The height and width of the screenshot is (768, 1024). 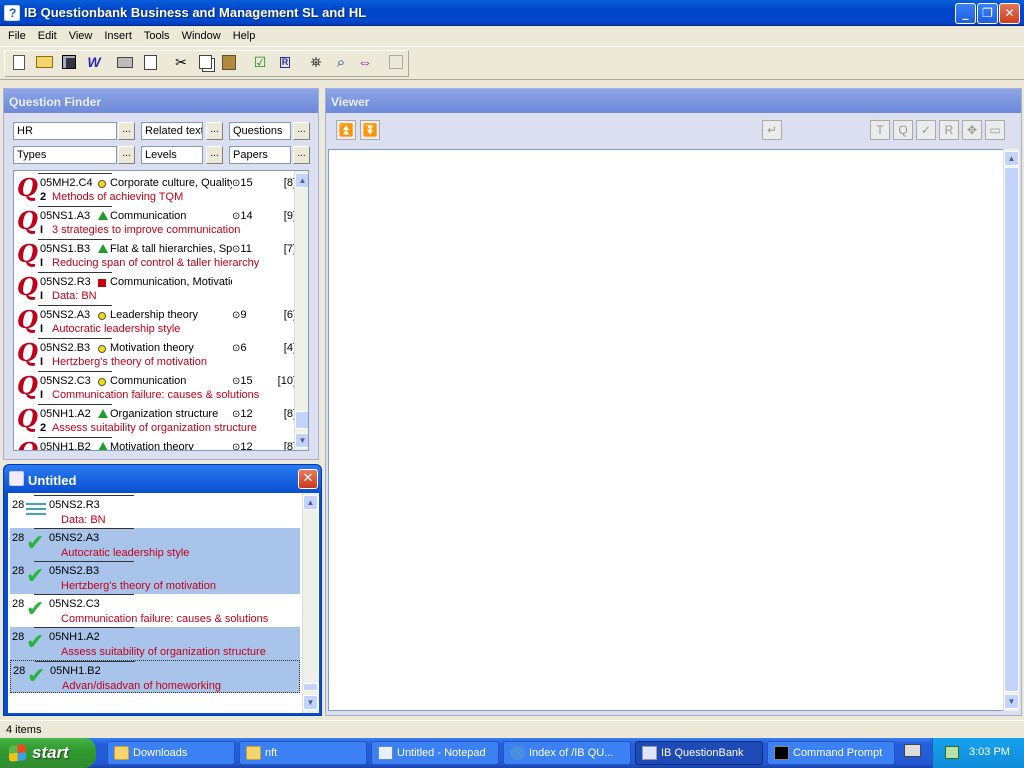 What do you see at coordinates (43, 428) in the screenshot?
I see `question-level: 2` at bounding box center [43, 428].